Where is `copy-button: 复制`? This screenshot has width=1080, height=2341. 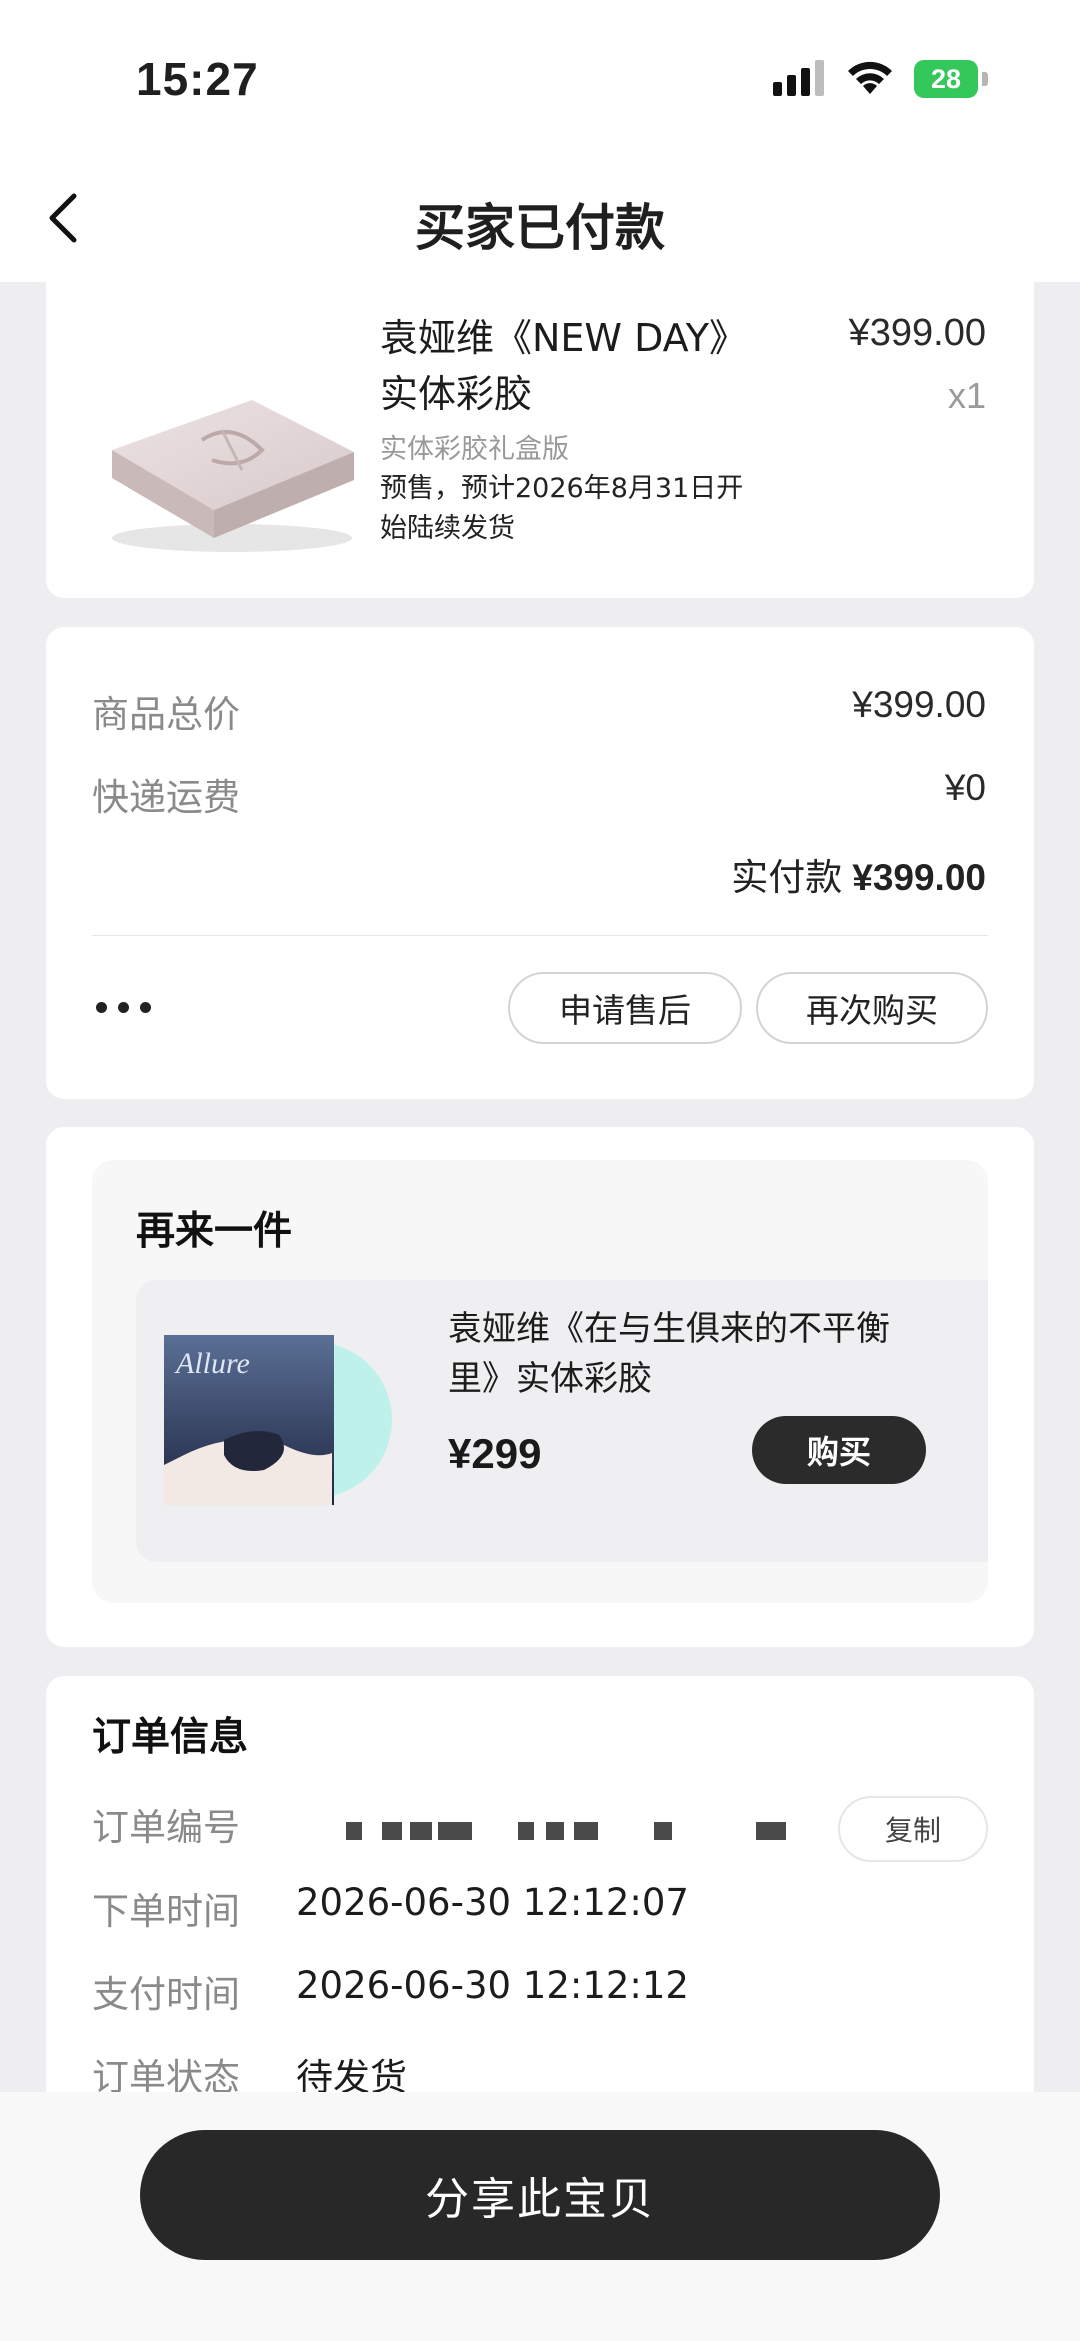
copy-button: 复制 is located at coordinates (913, 1829).